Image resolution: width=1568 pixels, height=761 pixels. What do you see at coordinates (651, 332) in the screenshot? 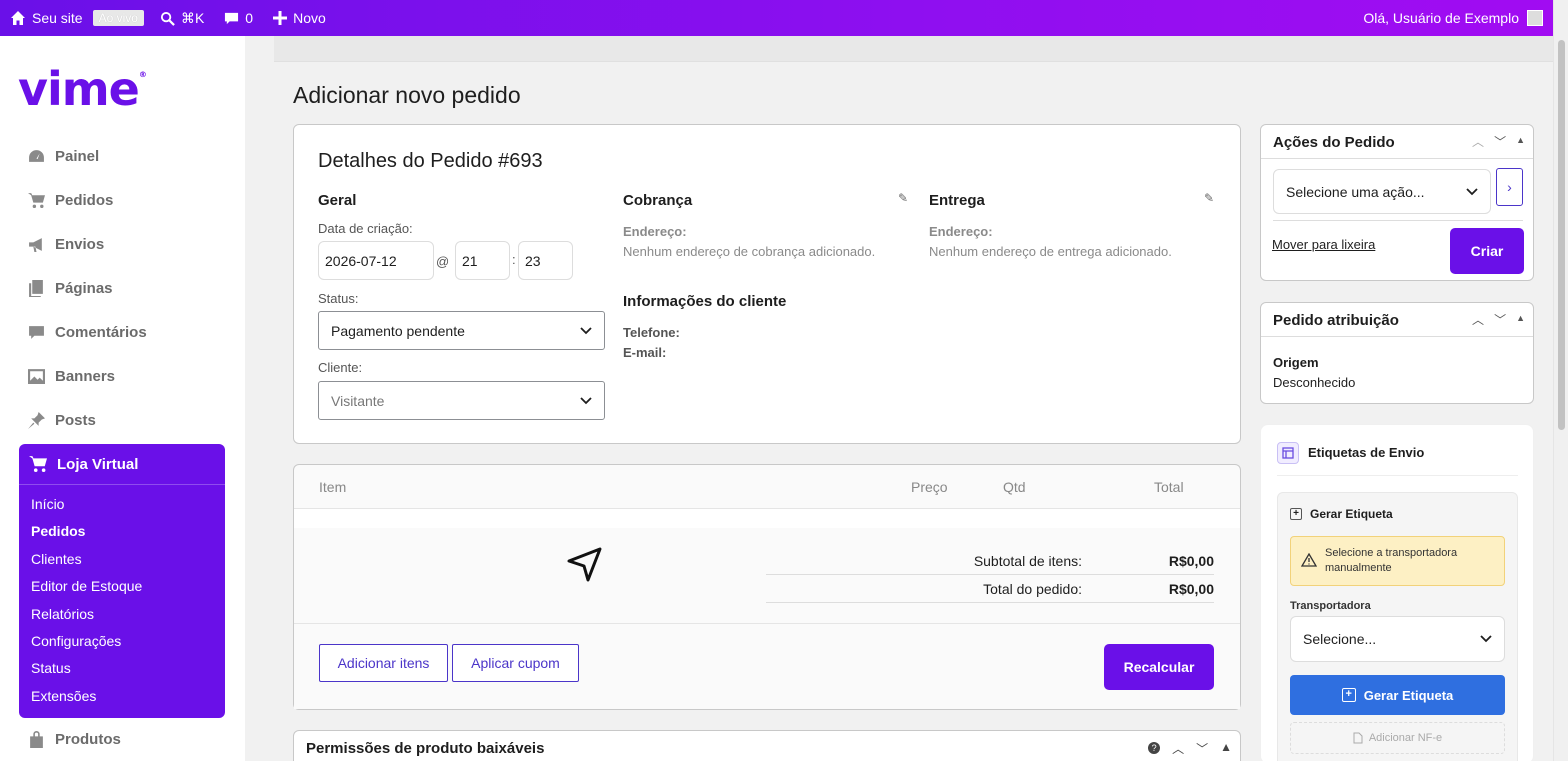
I see `phone-label: Telefone:` at bounding box center [651, 332].